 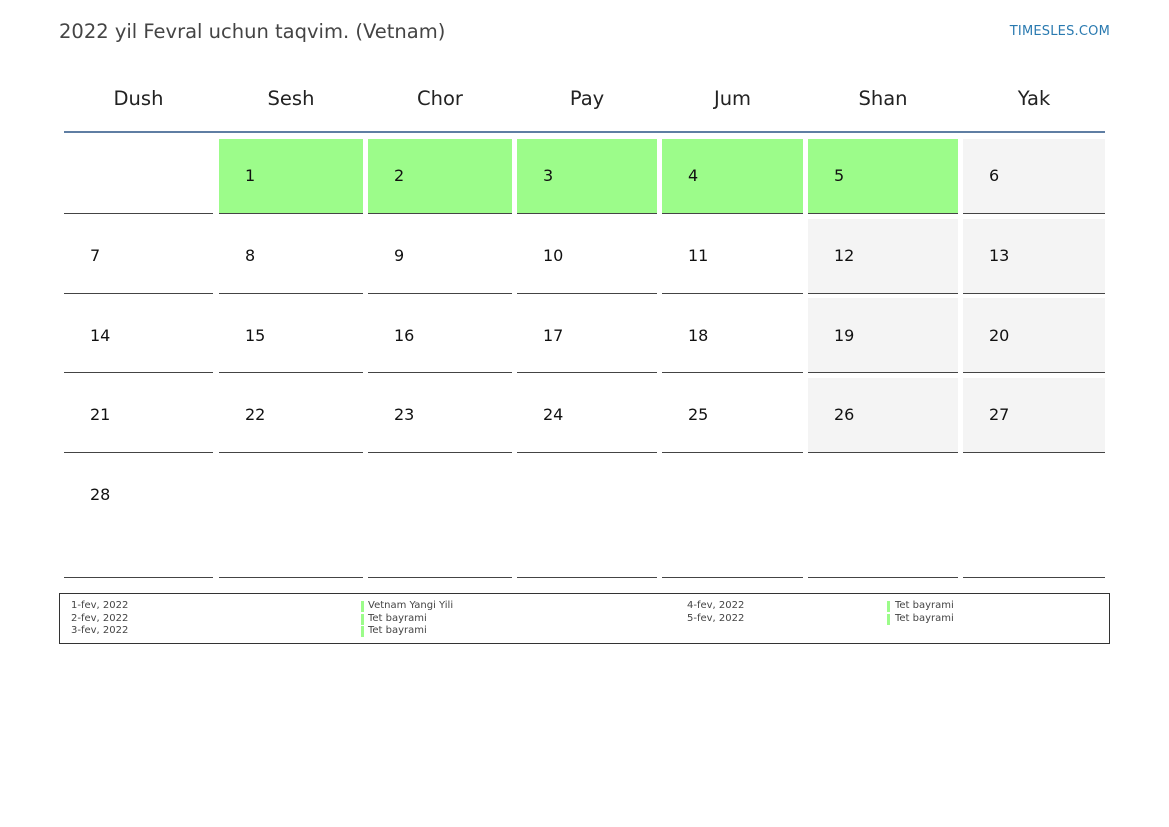 What do you see at coordinates (100, 605) in the screenshot?
I see `legend-date: 1-fev, 2022` at bounding box center [100, 605].